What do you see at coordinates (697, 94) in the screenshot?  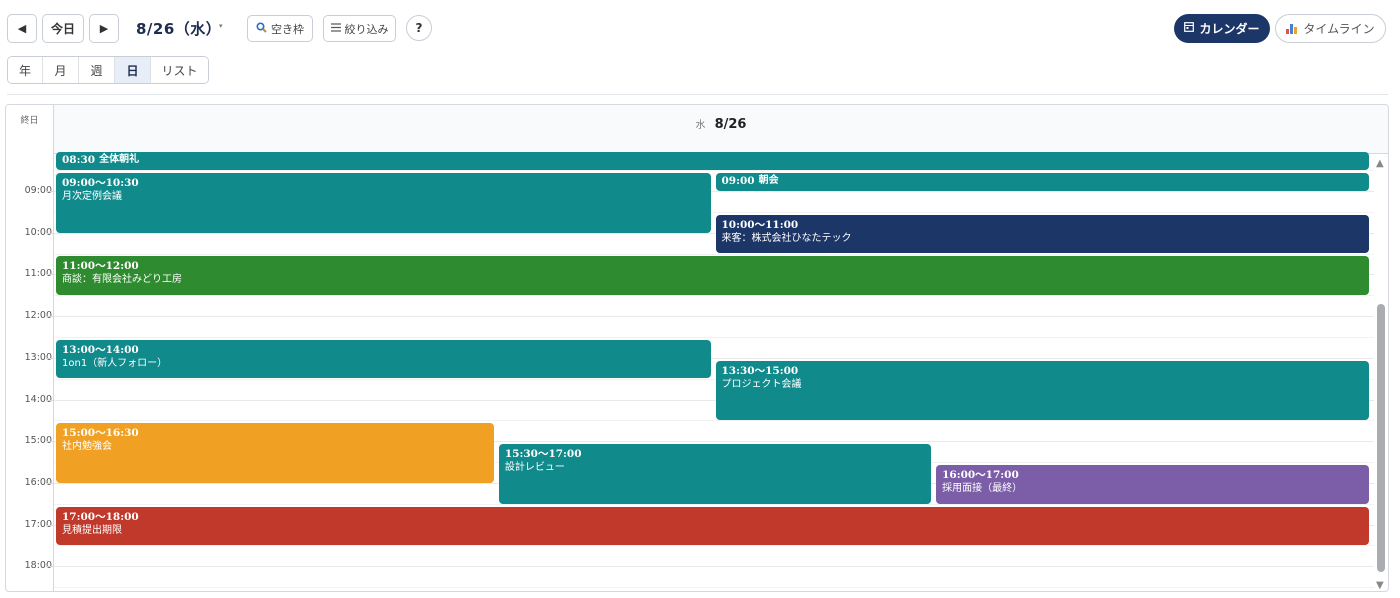 I see `toolbar-divider` at bounding box center [697, 94].